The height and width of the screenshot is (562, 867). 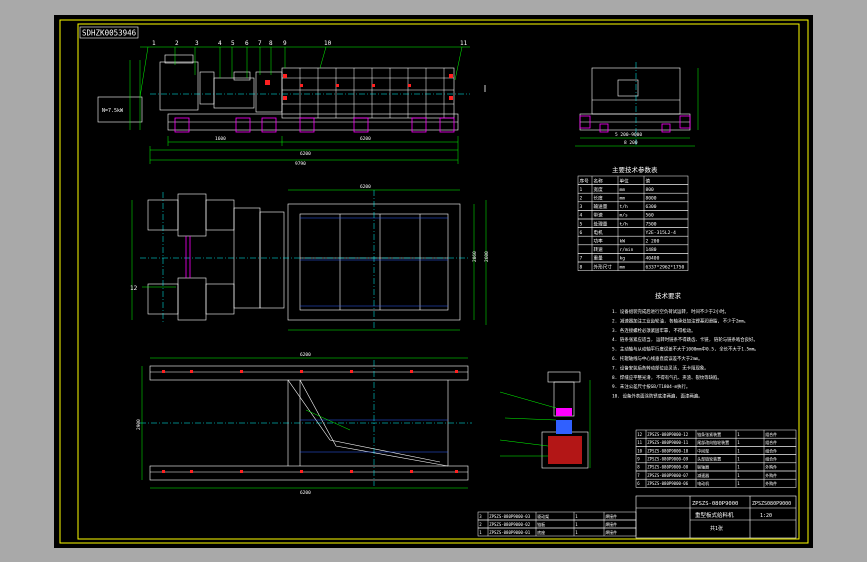 What do you see at coordinates (565, 450) in the screenshot?
I see `detail-foundation` at bounding box center [565, 450].